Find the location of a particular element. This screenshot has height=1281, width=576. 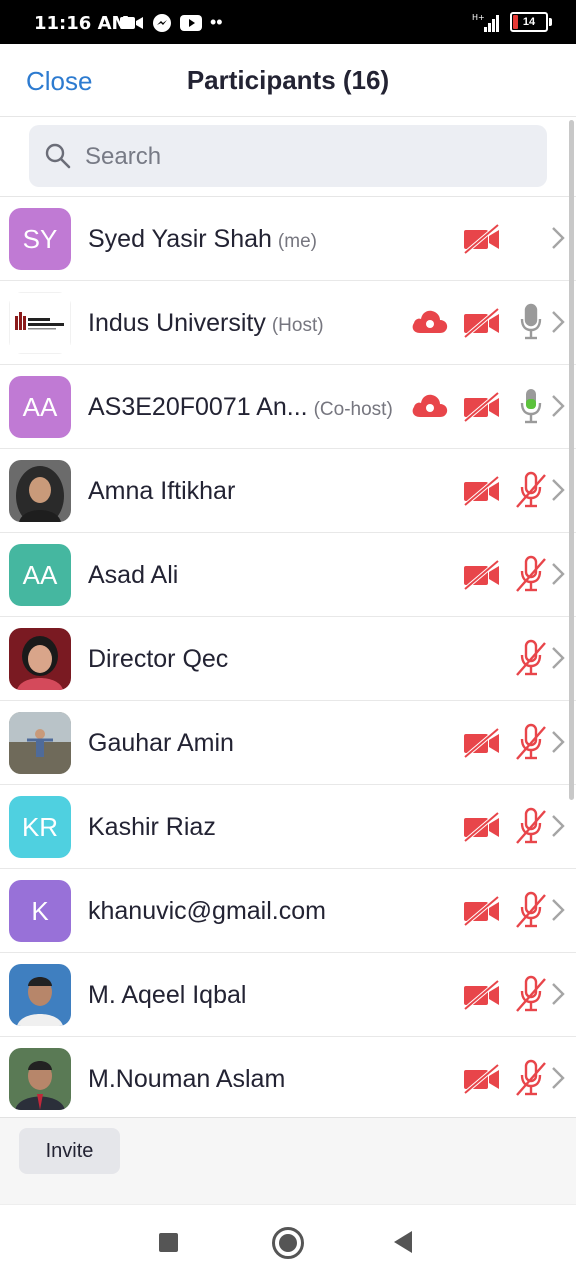

participant-role: (me) is located at coordinates (297, 241).